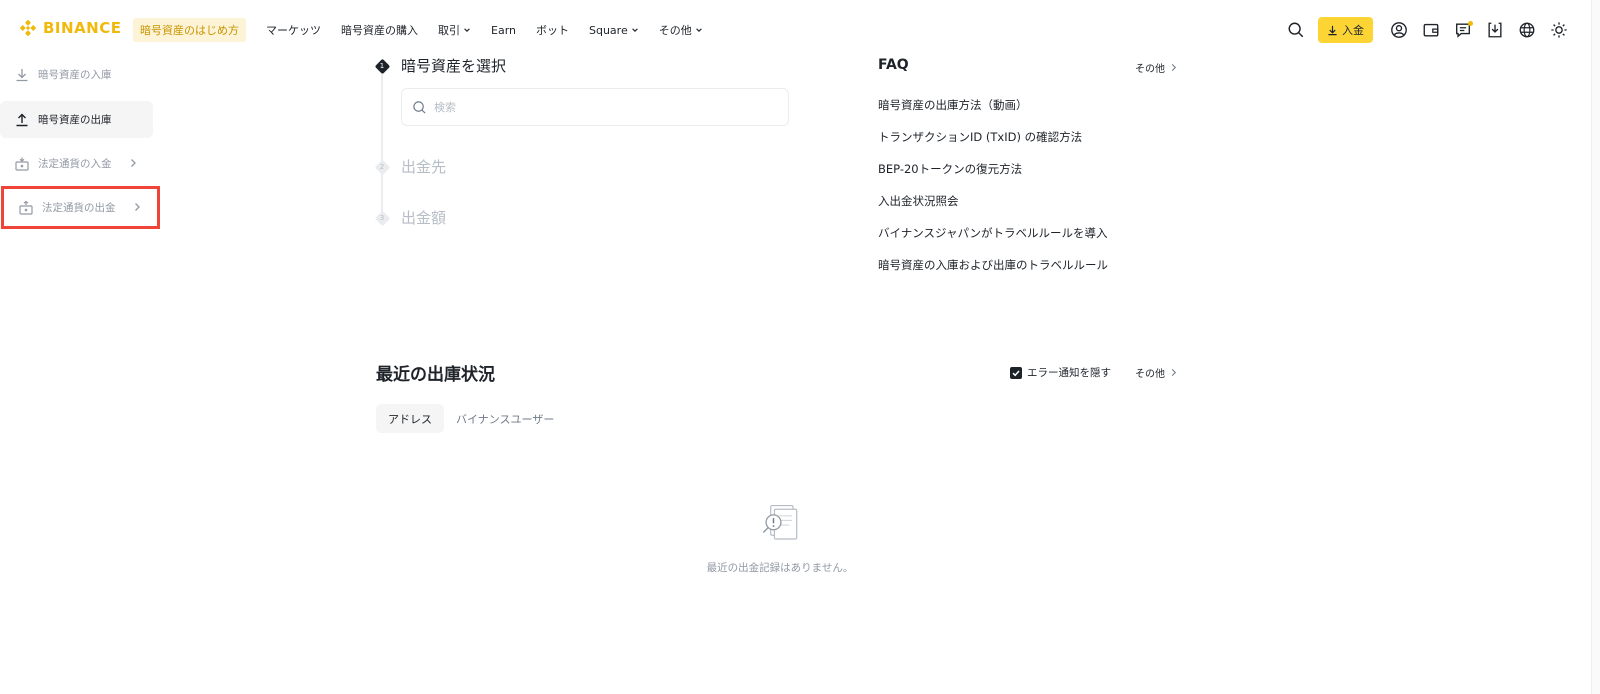  What do you see at coordinates (22, 120) in the screenshot?
I see `upload-icon` at bounding box center [22, 120].